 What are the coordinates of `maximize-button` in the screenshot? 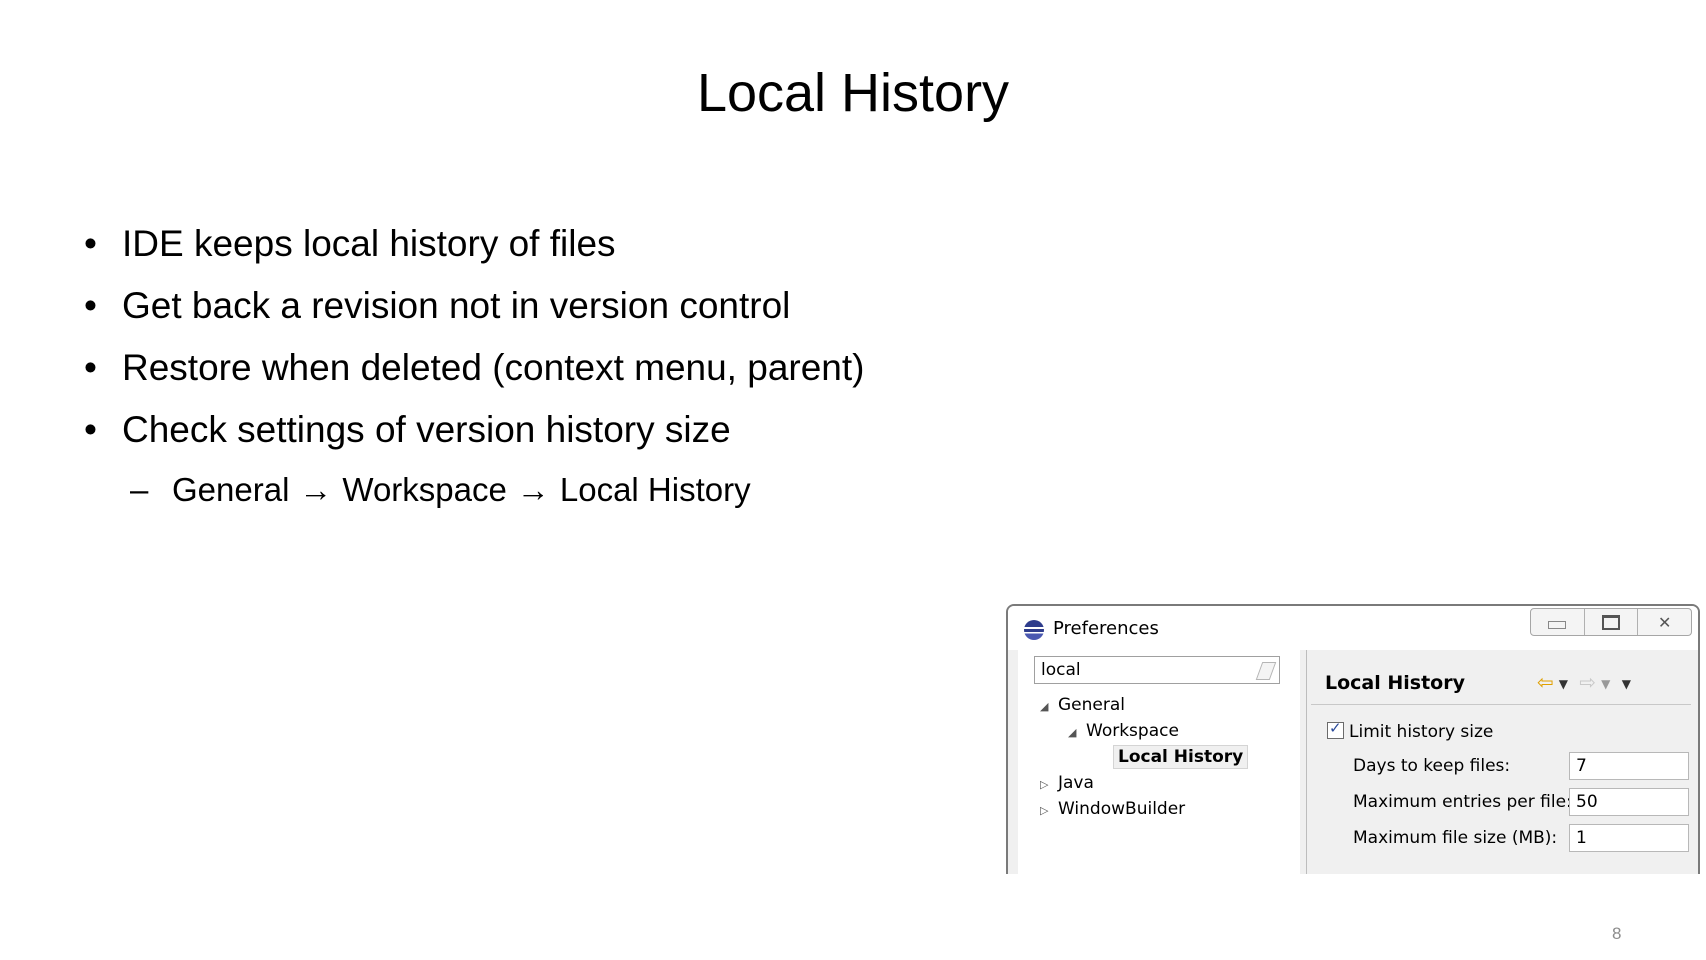 It's located at (1610, 622).